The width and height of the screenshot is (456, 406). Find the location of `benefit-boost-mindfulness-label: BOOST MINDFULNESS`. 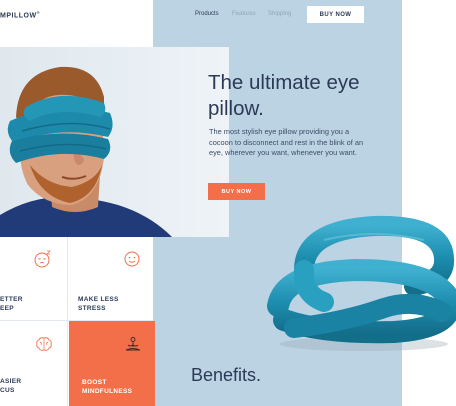

benefit-boost-mindfulness-label: BOOST MINDFULNESS is located at coordinates (107, 387).